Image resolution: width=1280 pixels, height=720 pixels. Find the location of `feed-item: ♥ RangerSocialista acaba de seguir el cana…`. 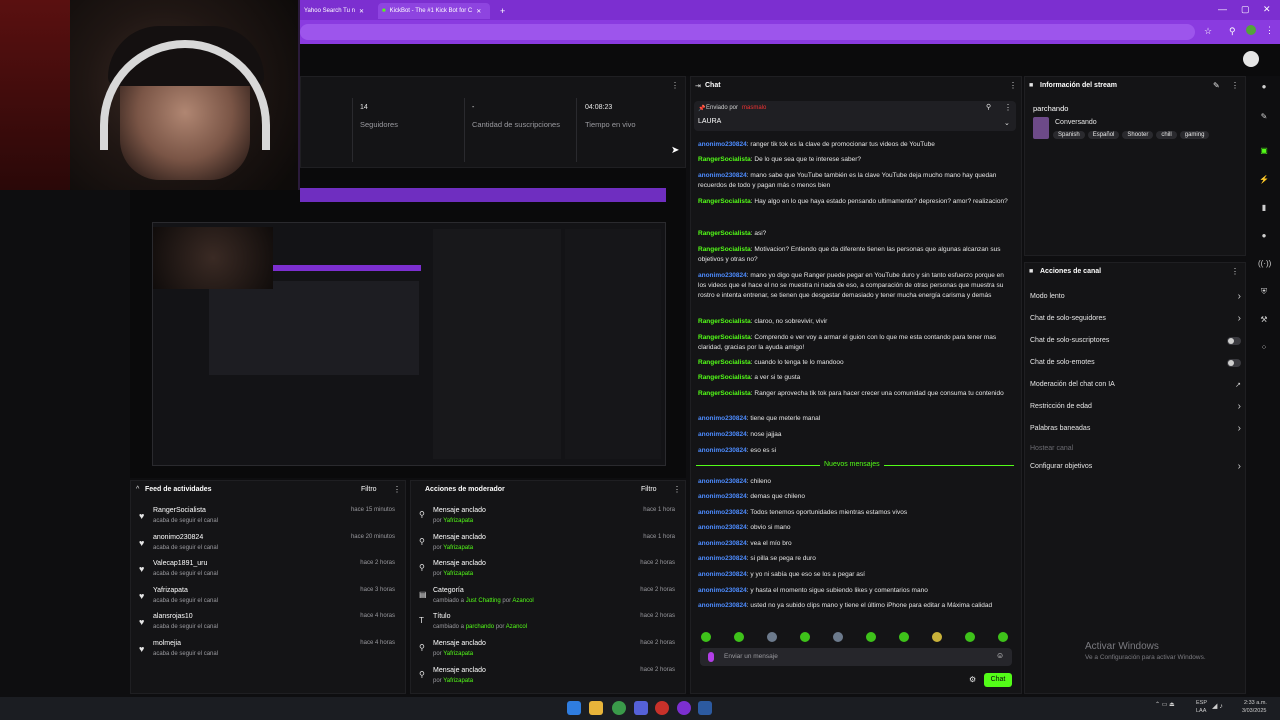

feed-item: ♥ RangerSocialista acaba de seguir el cana… is located at coordinates (266, 520).